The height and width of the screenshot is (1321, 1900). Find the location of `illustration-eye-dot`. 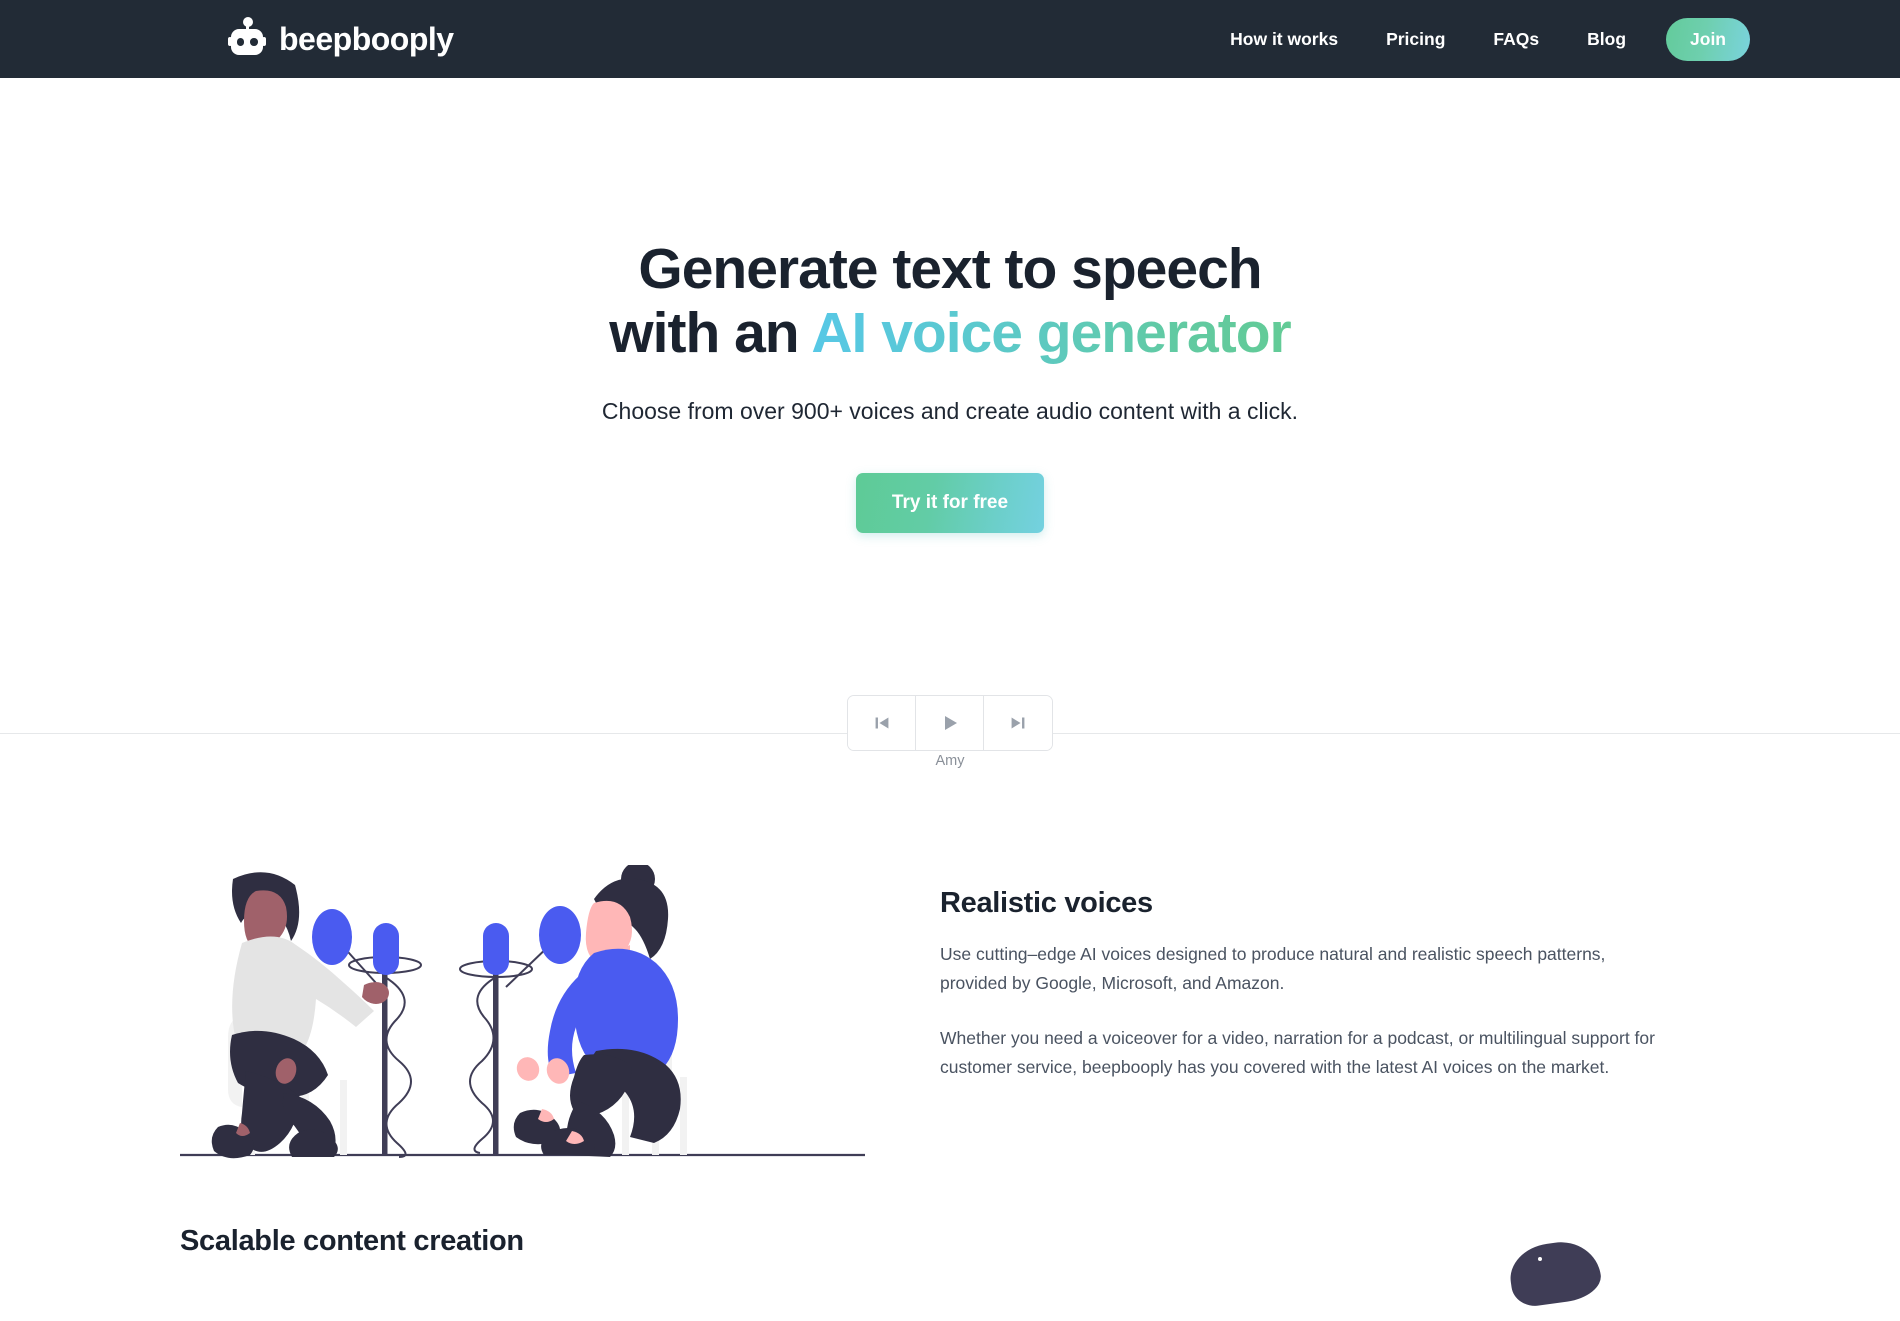

illustration-eye-dot is located at coordinates (1540, 1258).